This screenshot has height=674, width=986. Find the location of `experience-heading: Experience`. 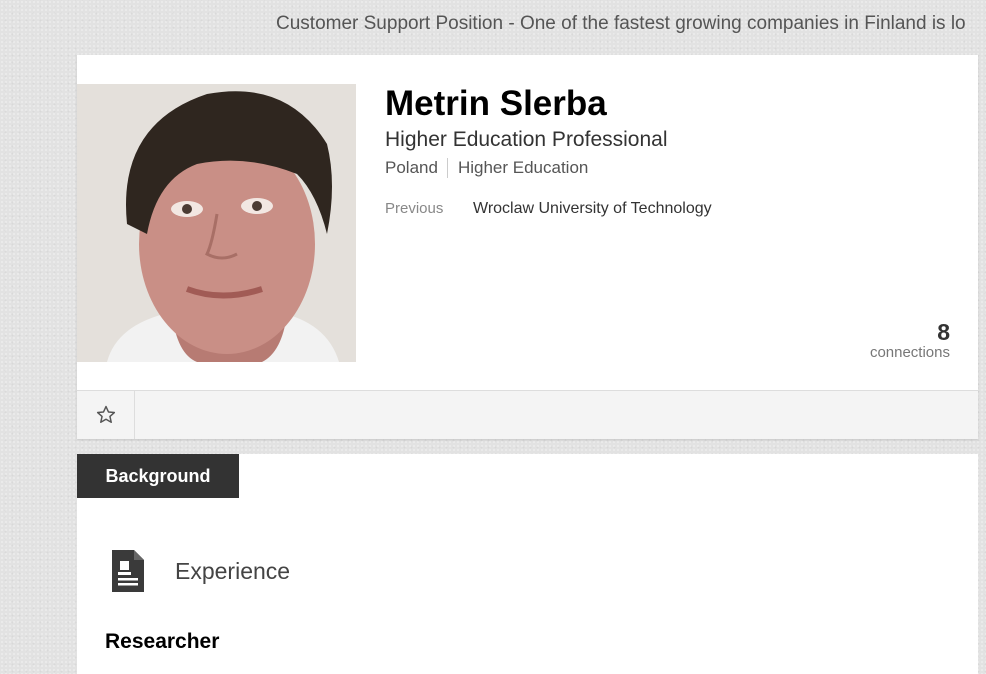

experience-heading: Experience is located at coordinates (233, 571).